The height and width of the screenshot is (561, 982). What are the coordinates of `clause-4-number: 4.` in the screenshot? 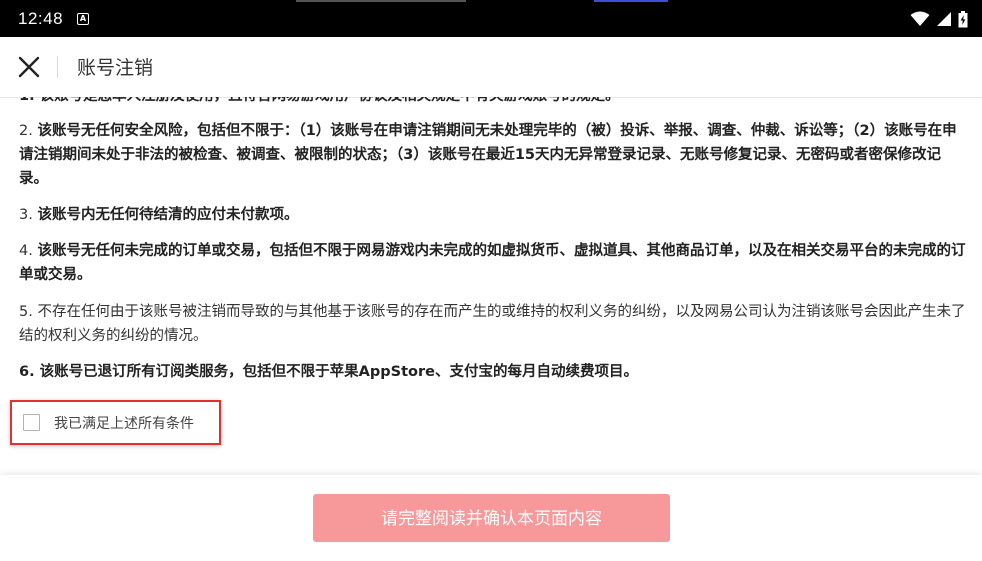 It's located at (28, 251).